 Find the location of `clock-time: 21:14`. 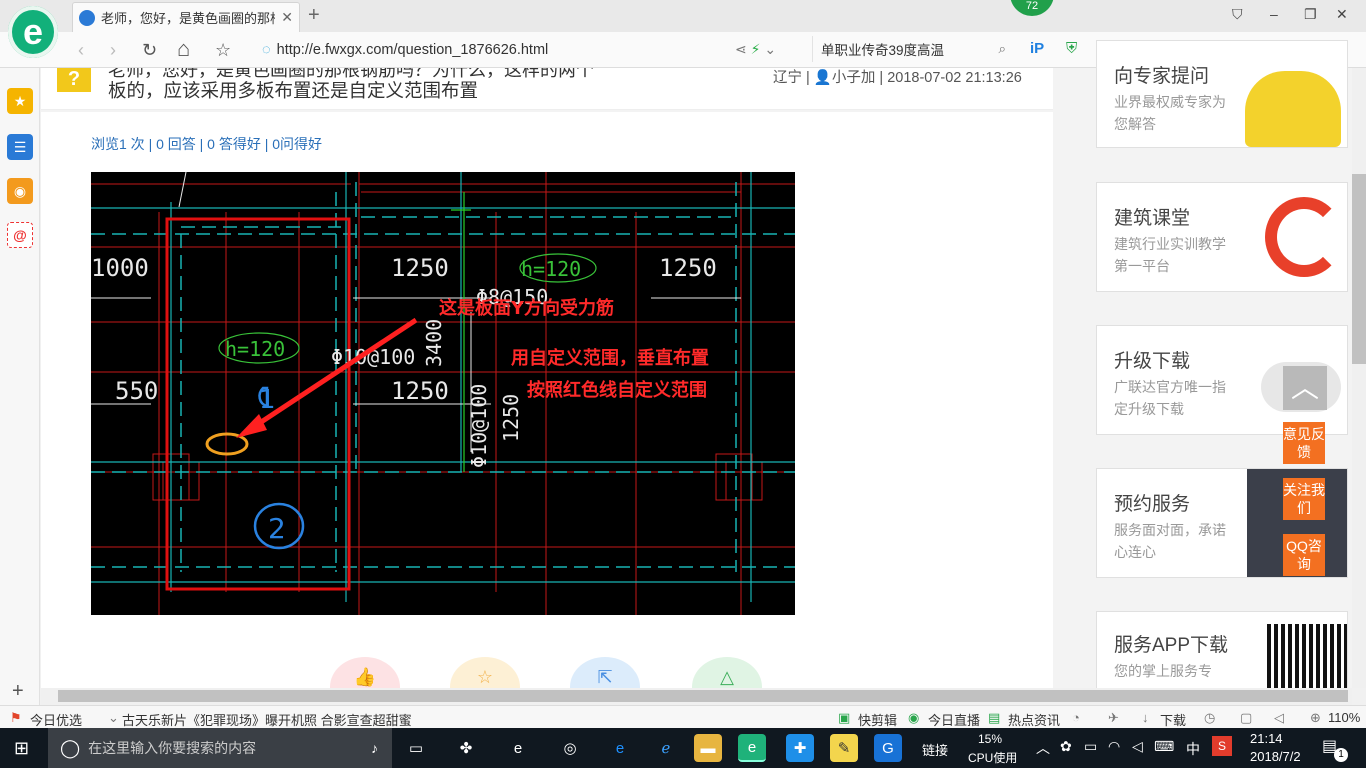

clock-time: 21:14 is located at coordinates (1266, 738).